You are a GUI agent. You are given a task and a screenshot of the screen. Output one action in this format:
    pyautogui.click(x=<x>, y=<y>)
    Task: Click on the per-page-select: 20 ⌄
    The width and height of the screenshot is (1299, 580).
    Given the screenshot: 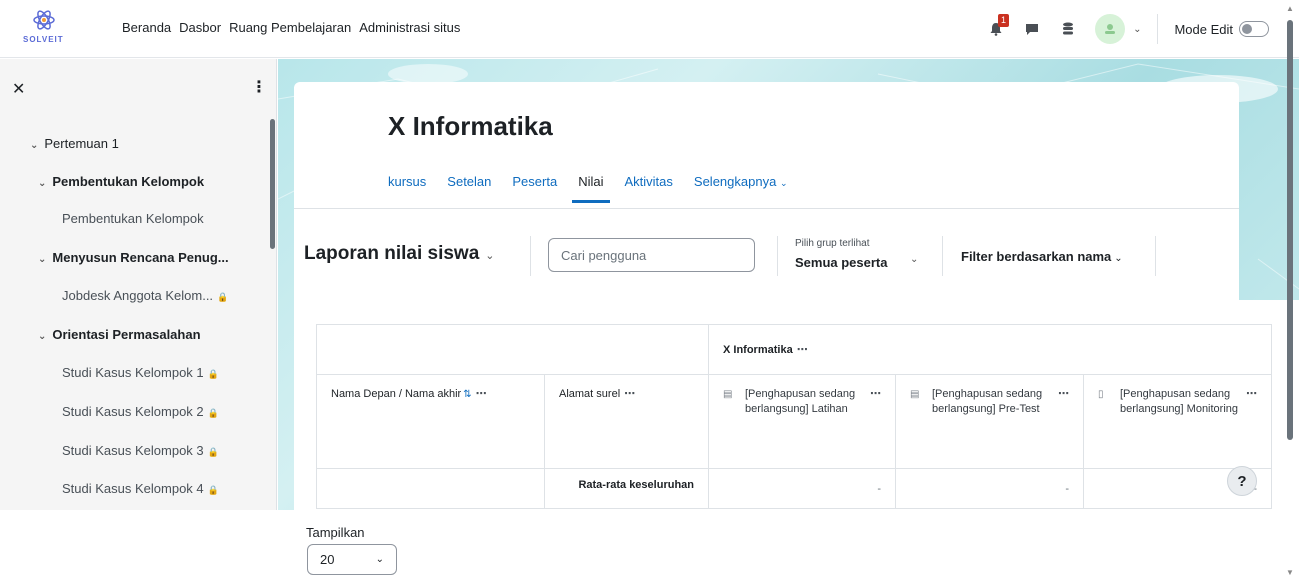 What is the action you would take?
    pyautogui.click(x=352, y=559)
    